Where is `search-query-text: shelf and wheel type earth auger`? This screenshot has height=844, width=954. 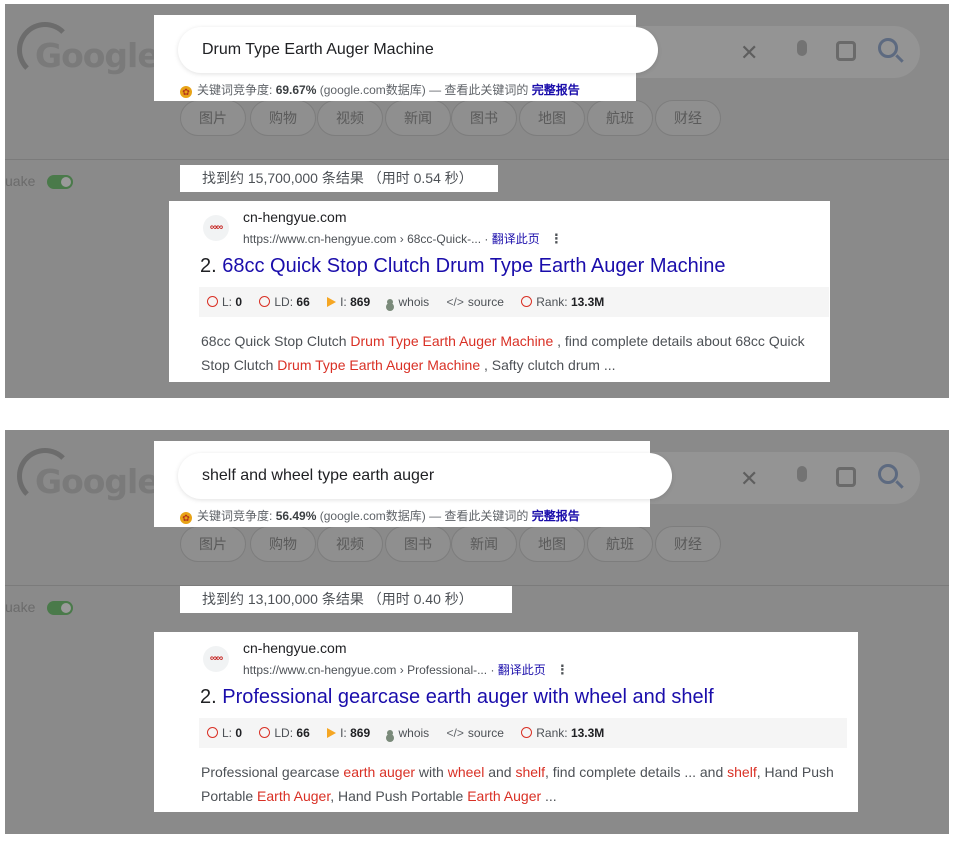 search-query-text: shelf and wheel type earth auger is located at coordinates (318, 475).